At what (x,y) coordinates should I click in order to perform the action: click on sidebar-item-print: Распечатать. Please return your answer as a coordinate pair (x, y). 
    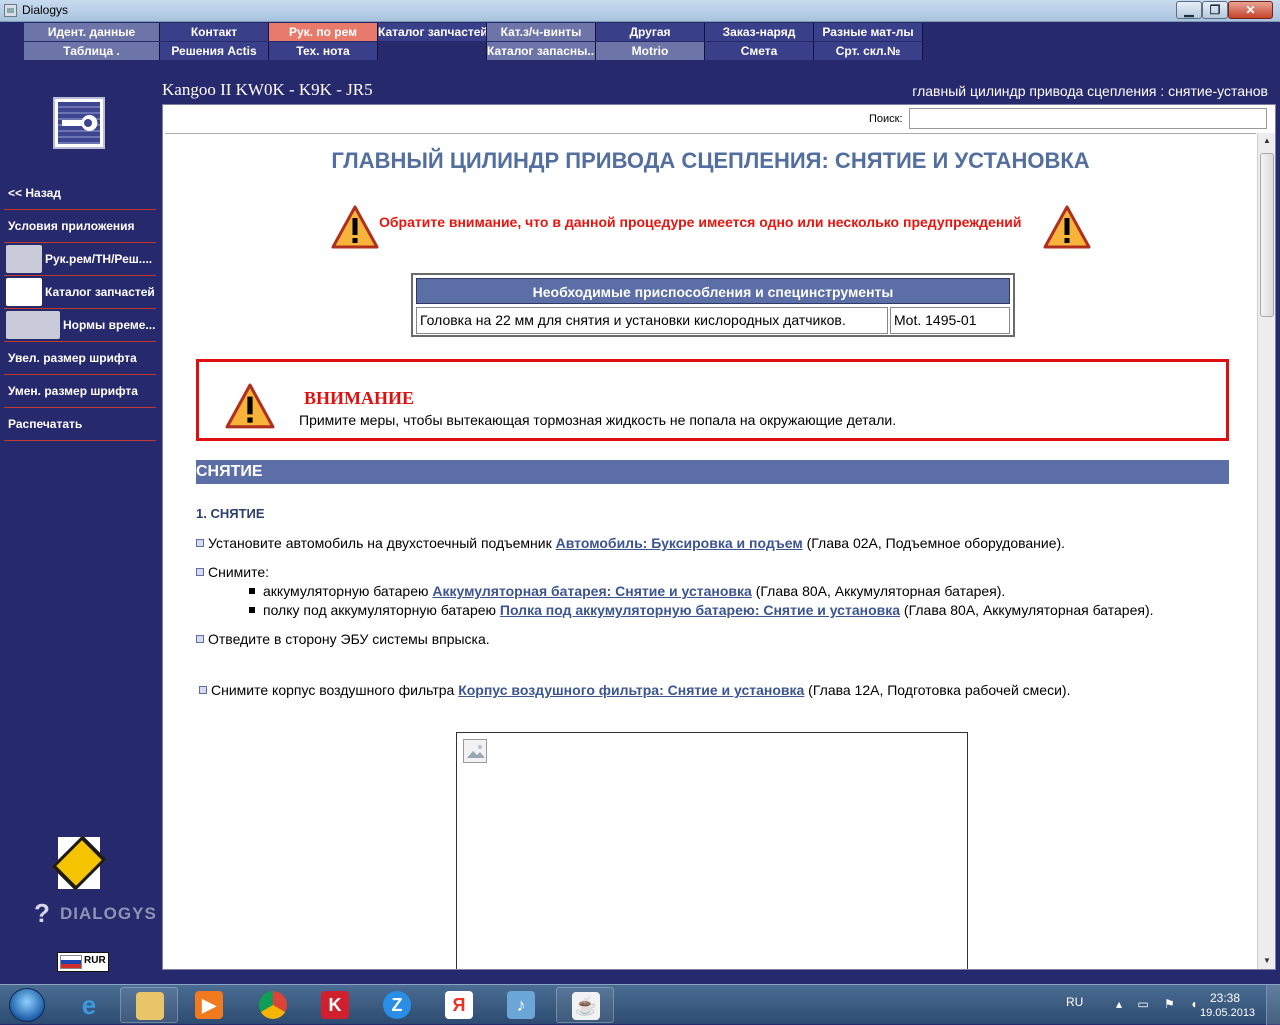
    Looking at the image, I should click on (80, 424).